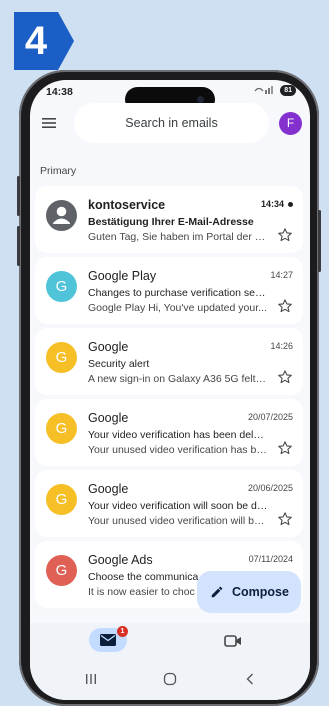  Describe the element at coordinates (288, 90) in the screenshot. I see `battery-icon: 81` at that location.